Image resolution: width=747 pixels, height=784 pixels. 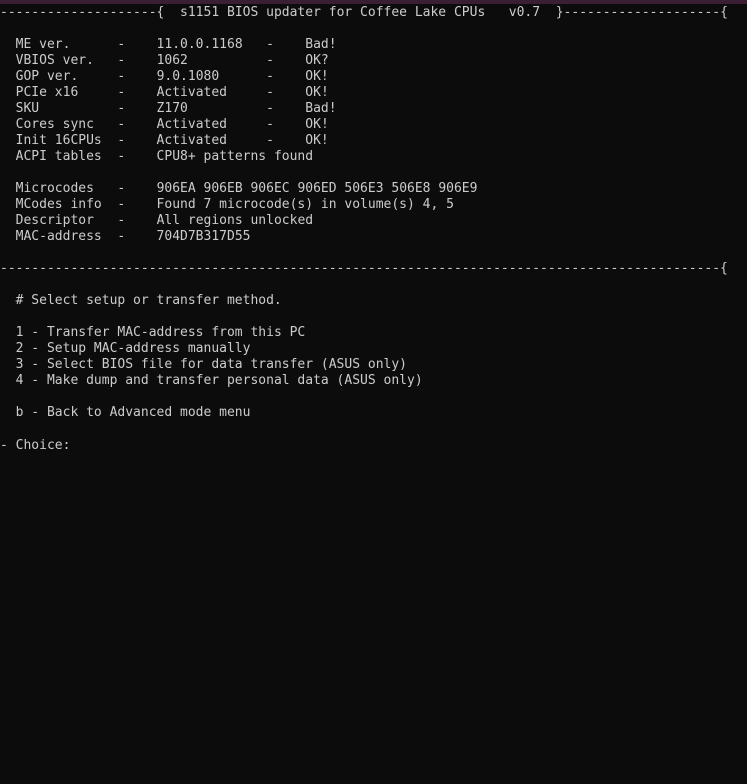 I want to click on detail-row-descriptor: Descriptor - All regions unlocked, so click(x=164, y=220).